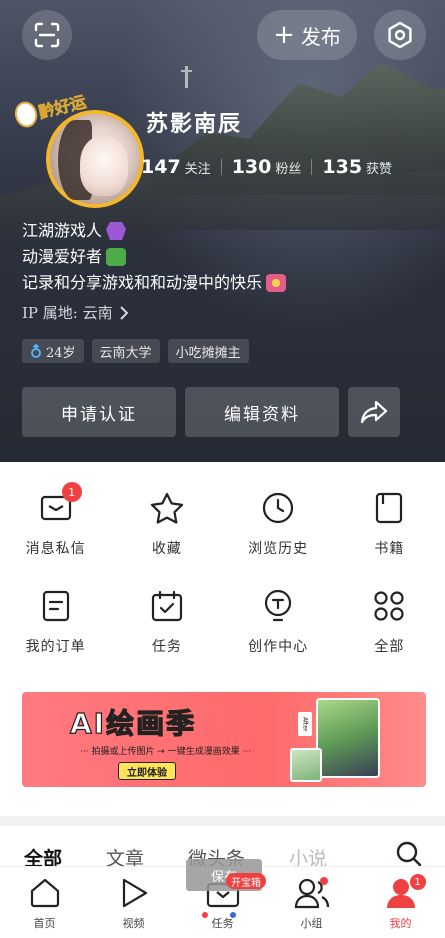  What do you see at coordinates (306, 765) in the screenshot?
I see `banner-photo-image` at bounding box center [306, 765].